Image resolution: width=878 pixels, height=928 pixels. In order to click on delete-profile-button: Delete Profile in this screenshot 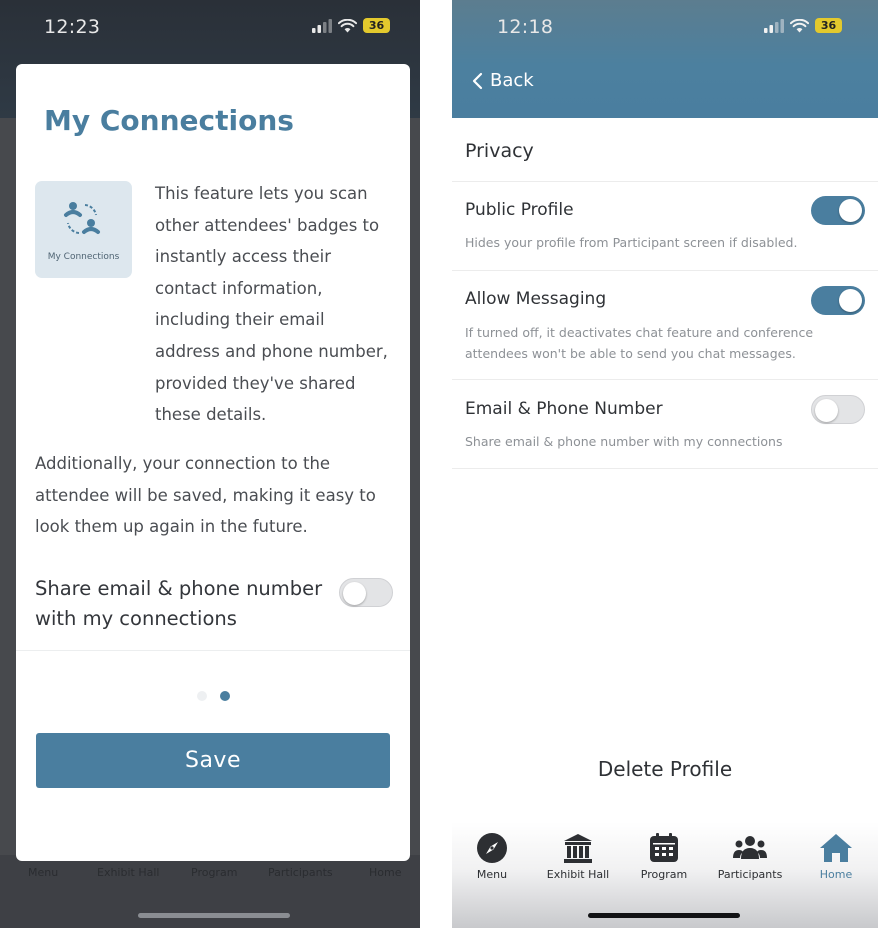, I will do `click(665, 769)`.